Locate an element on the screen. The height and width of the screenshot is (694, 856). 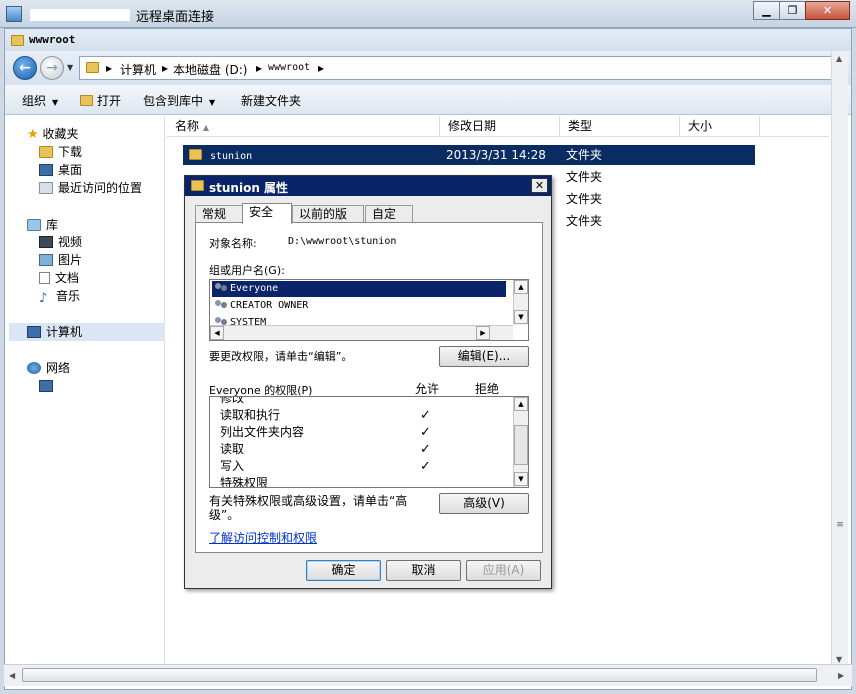
redacted-host is located at coordinates (80, 15).